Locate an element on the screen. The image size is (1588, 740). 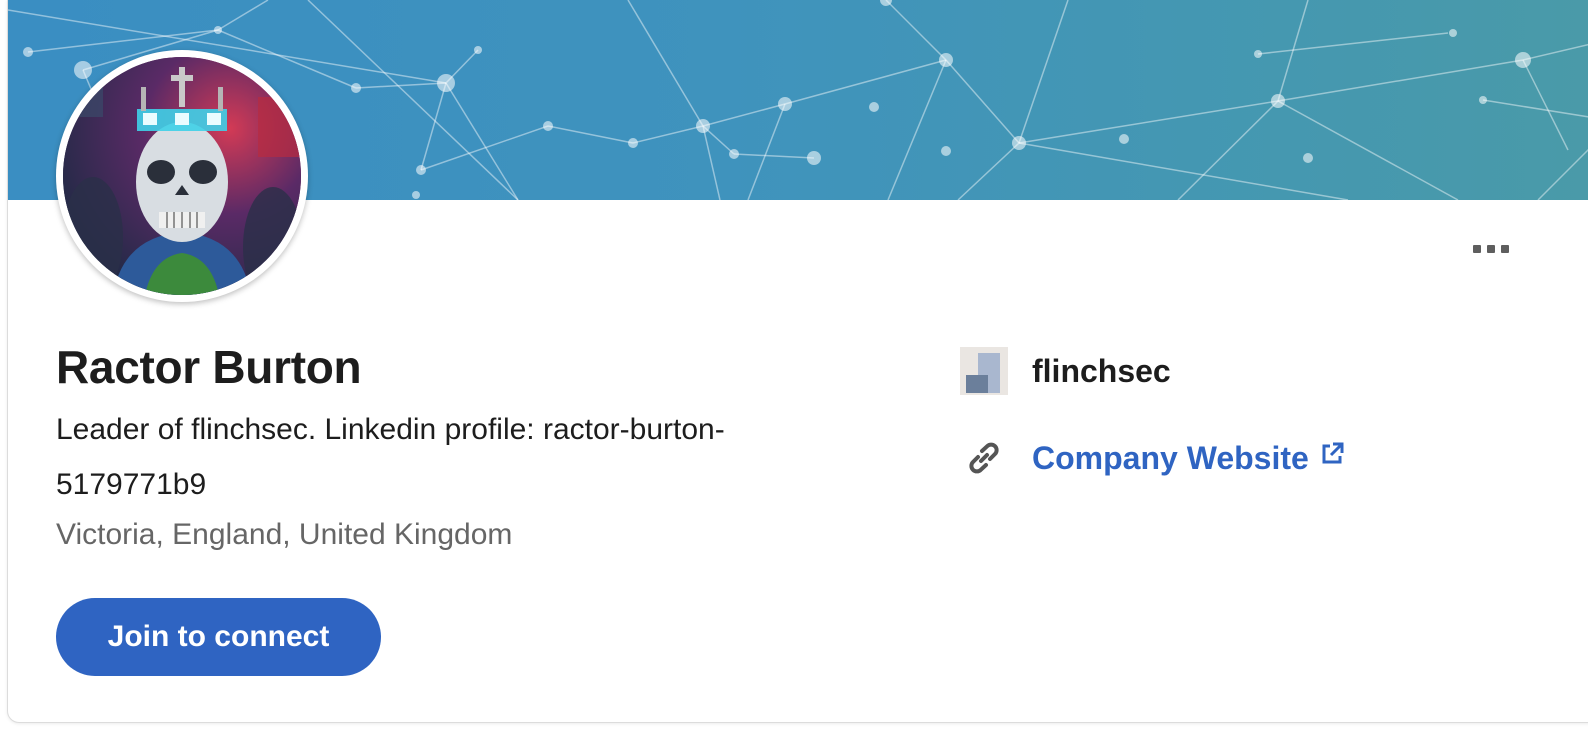
avatar-frame is located at coordinates (182, 176).